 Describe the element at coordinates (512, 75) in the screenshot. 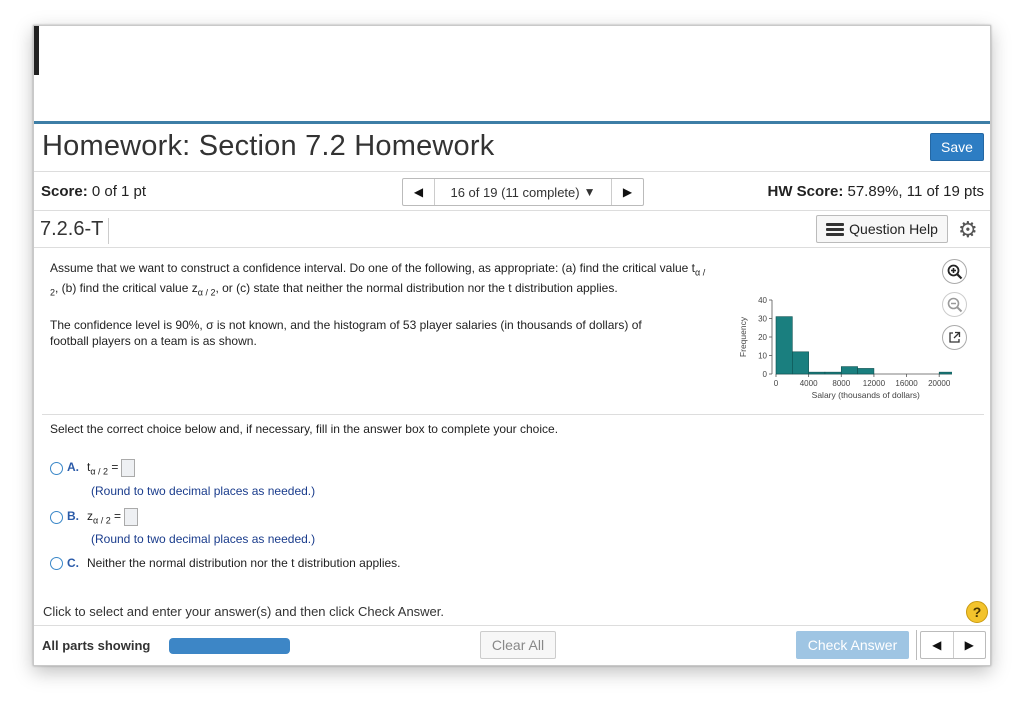

I see `top-banner` at that location.